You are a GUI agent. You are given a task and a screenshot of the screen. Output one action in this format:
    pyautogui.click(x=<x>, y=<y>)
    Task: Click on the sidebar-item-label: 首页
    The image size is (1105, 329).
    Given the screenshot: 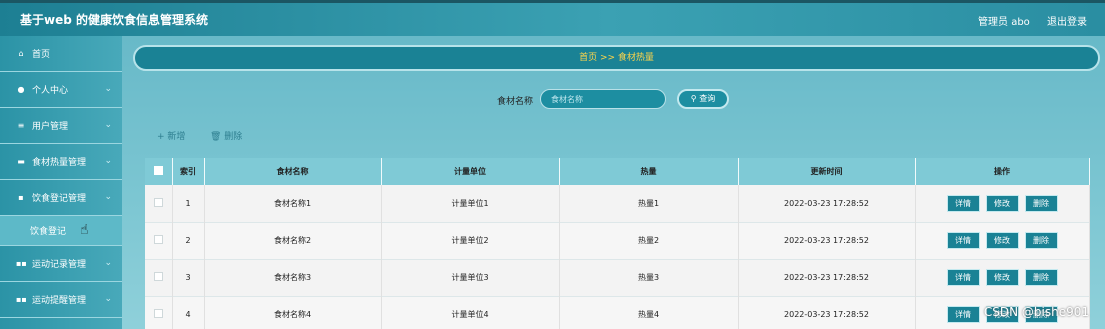 What is the action you would take?
    pyautogui.click(x=41, y=55)
    